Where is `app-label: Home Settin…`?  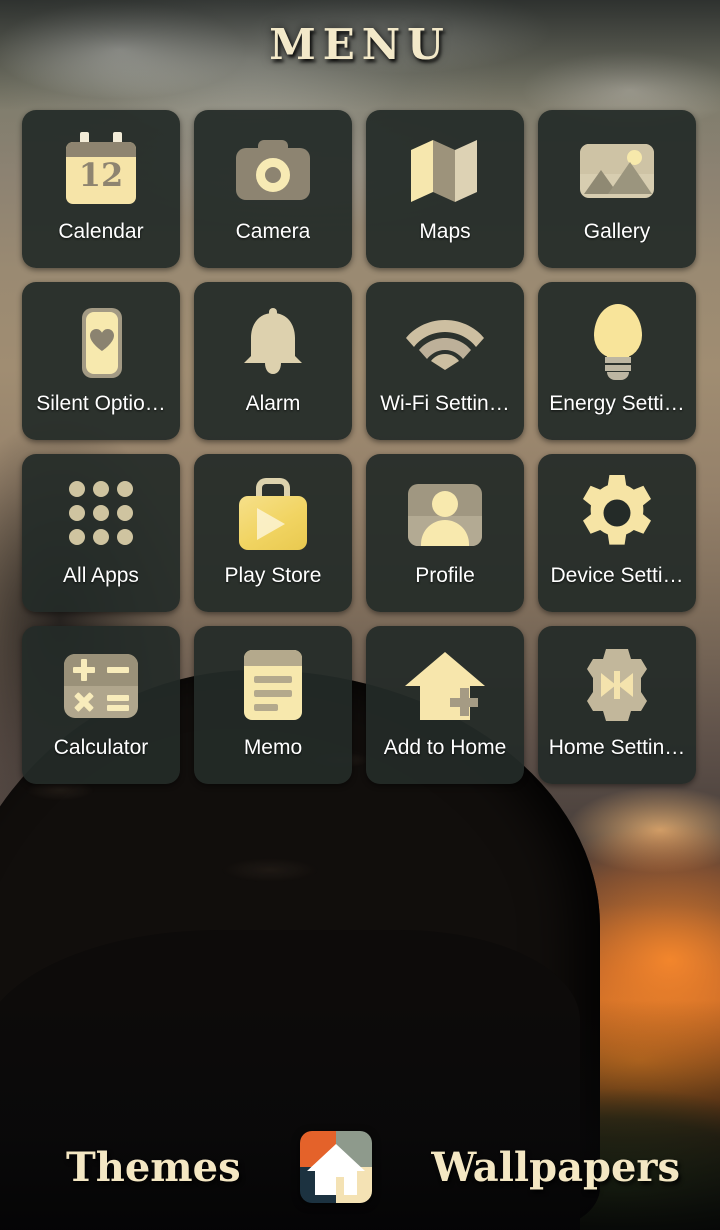 app-label: Home Settin… is located at coordinates (617, 747).